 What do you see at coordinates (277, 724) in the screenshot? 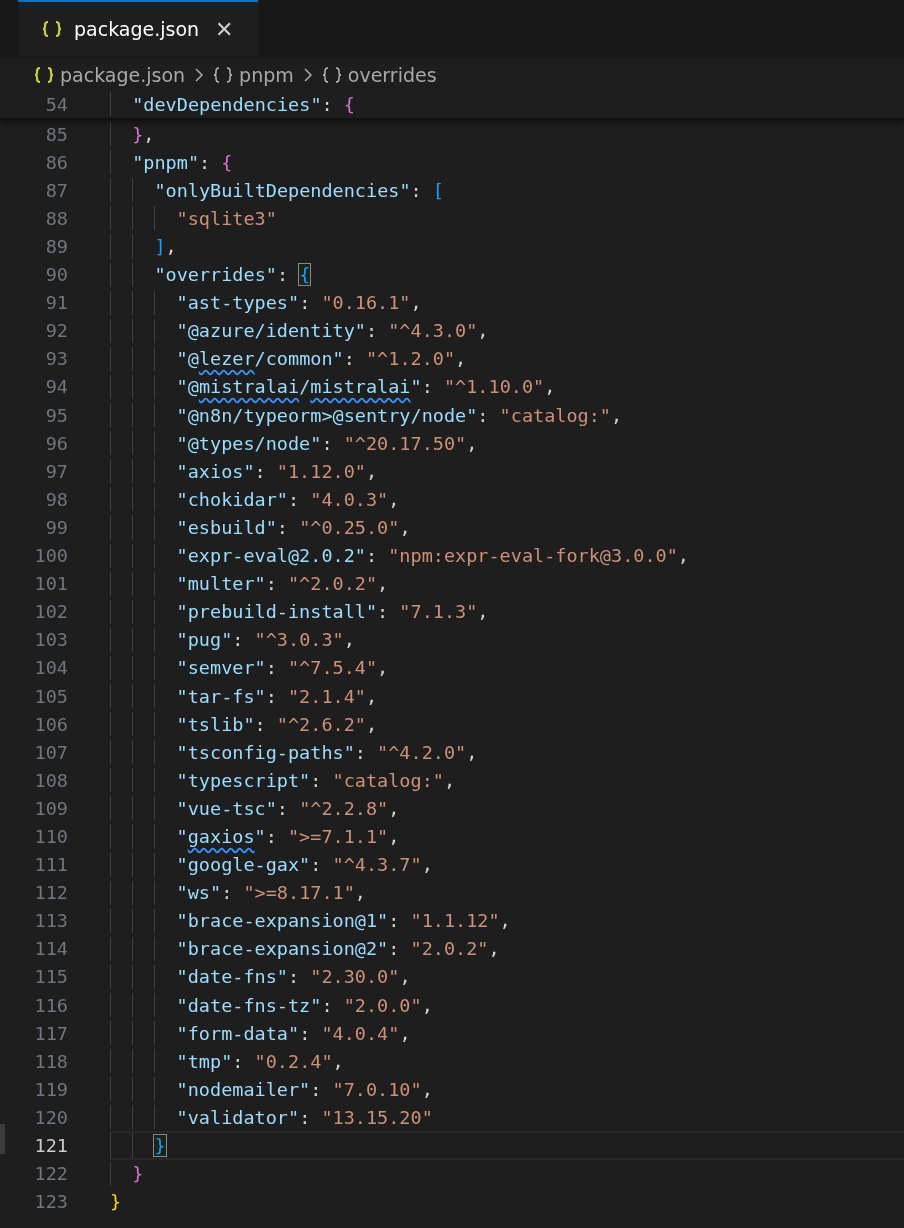
I see `code-line: "tslib": "^2.6.2",` at bounding box center [277, 724].